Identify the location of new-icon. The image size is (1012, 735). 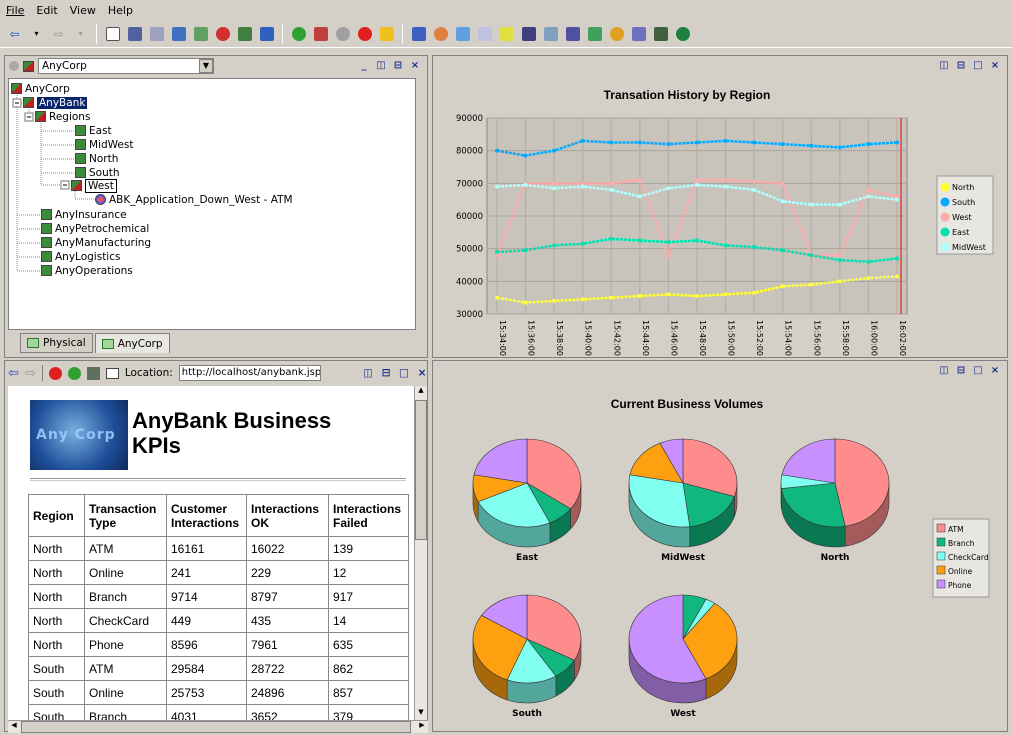
(112, 33).